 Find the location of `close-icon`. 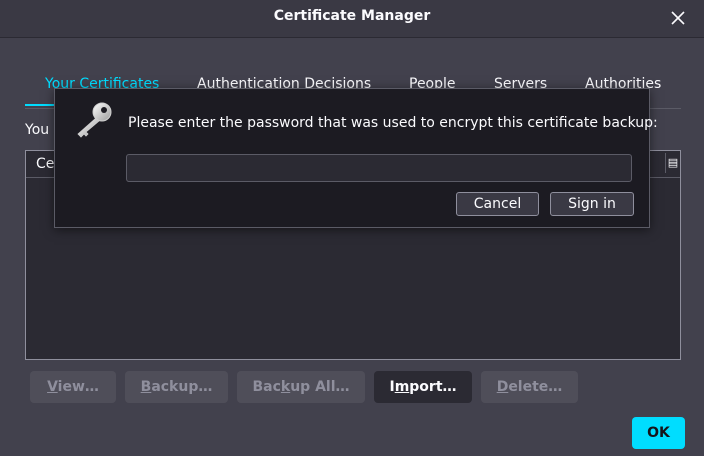

close-icon is located at coordinates (678, 18).